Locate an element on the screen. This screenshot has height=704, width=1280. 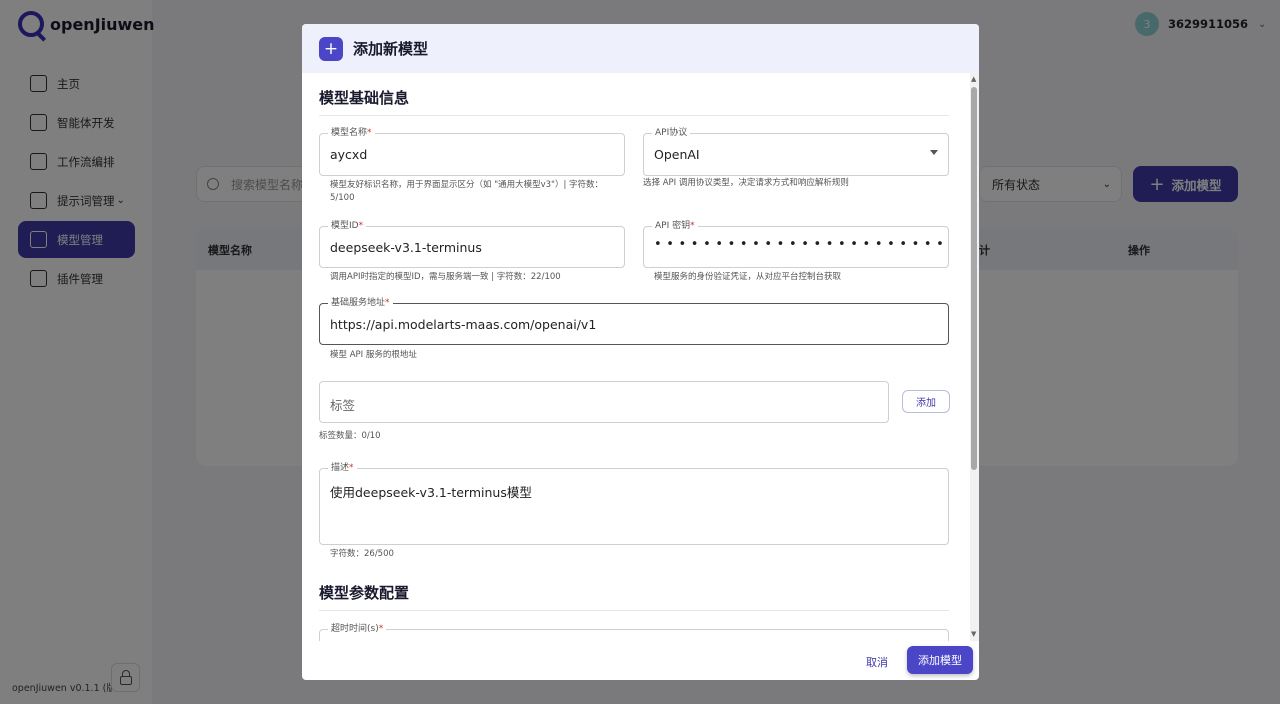
base-url-help: 模型 API 服务的根地址 is located at coordinates (373, 355).